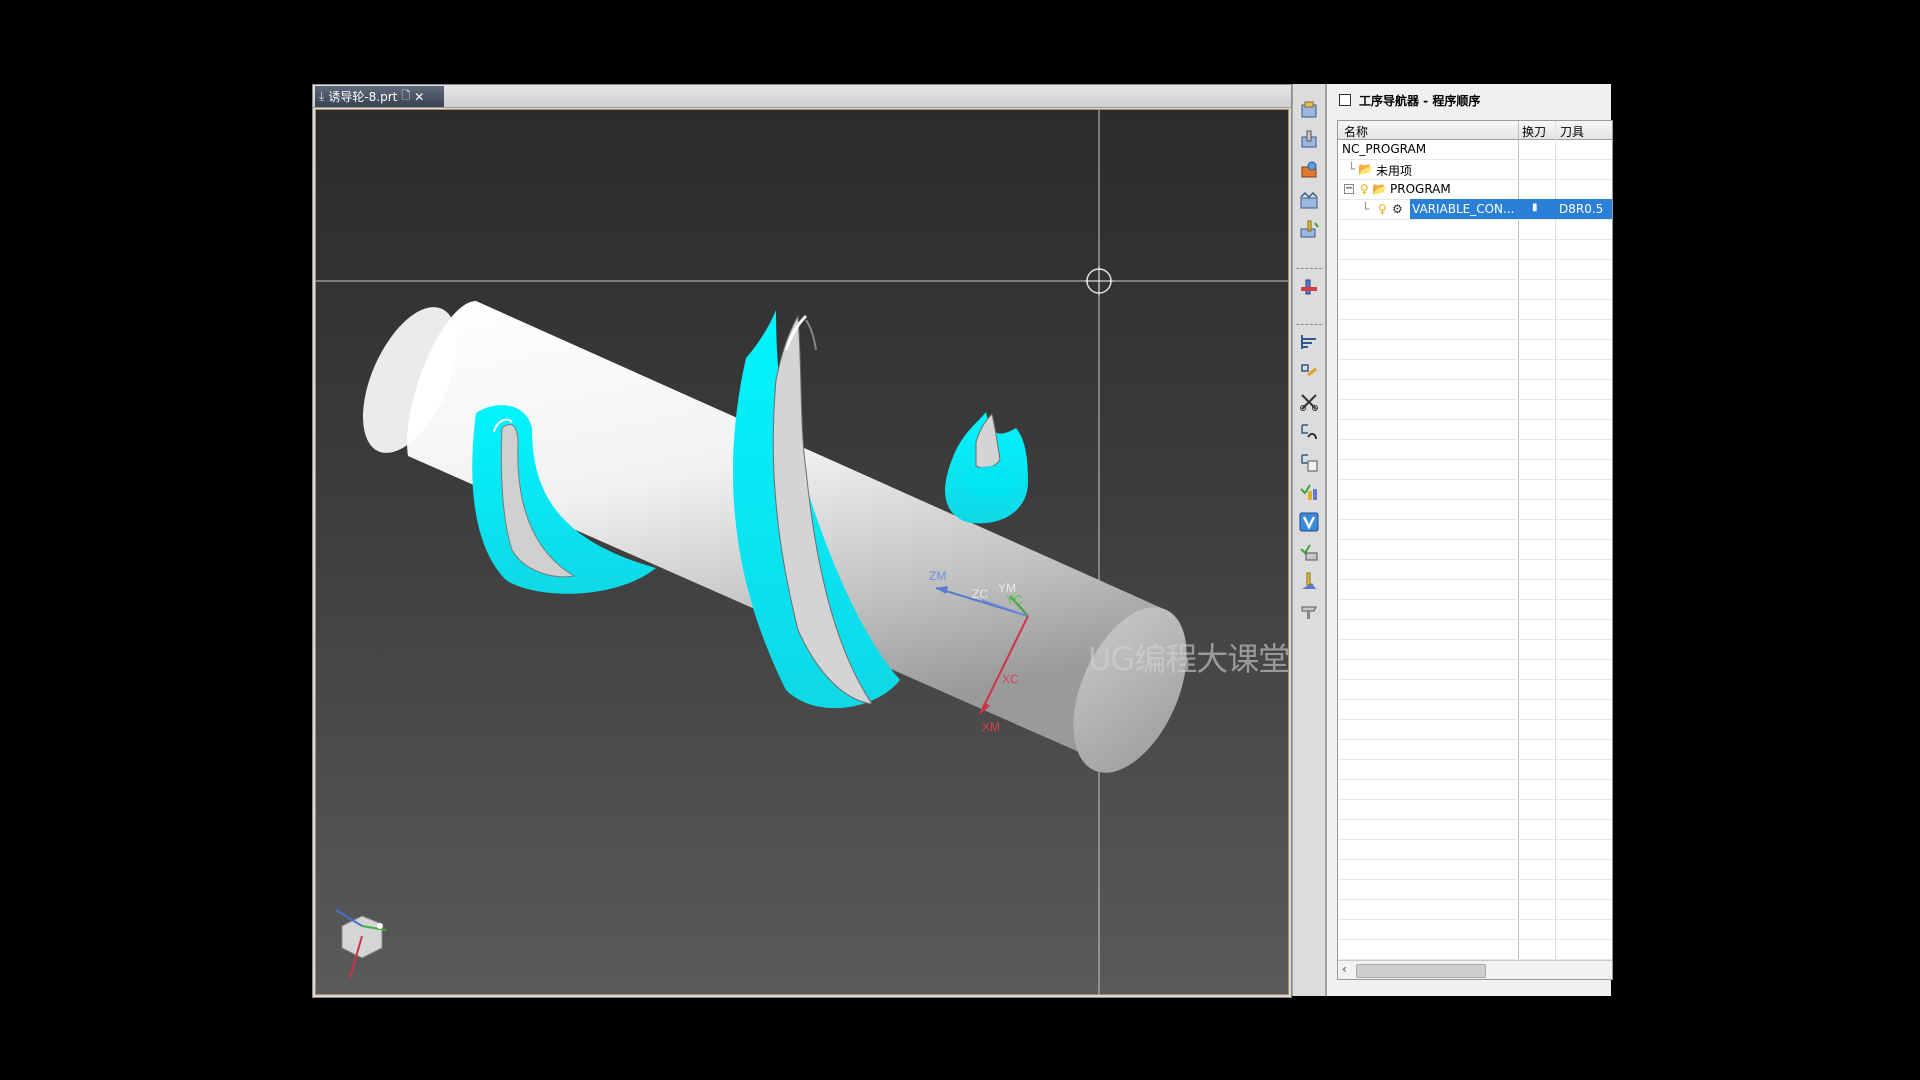 The width and height of the screenshot is (1920, 1080). Describe the element at coordinates (1397, 209) in the screenshot. I see `operation-icon: ⚙` at that location.